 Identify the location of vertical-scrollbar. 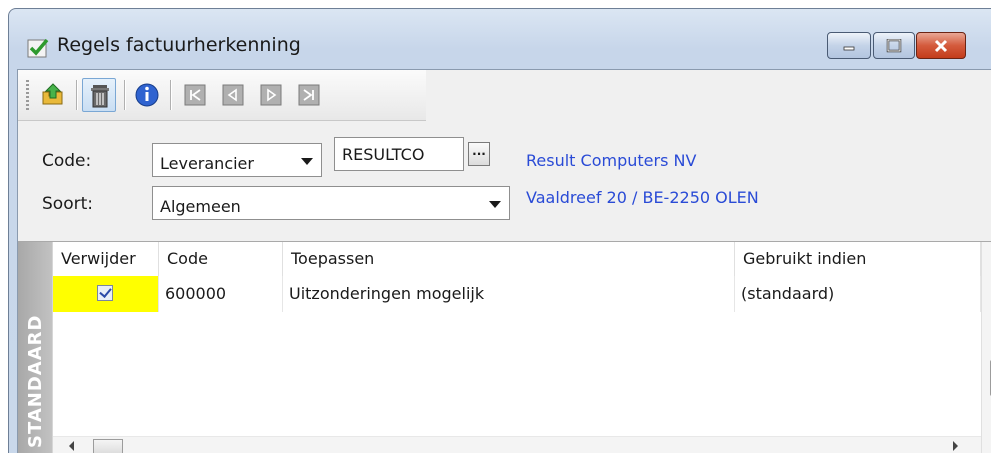
(986, 347).